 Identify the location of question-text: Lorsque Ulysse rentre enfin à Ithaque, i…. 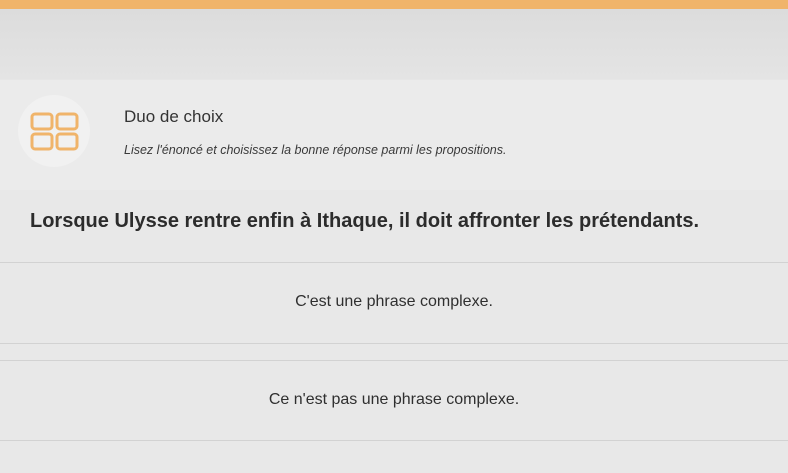
(365, 221).